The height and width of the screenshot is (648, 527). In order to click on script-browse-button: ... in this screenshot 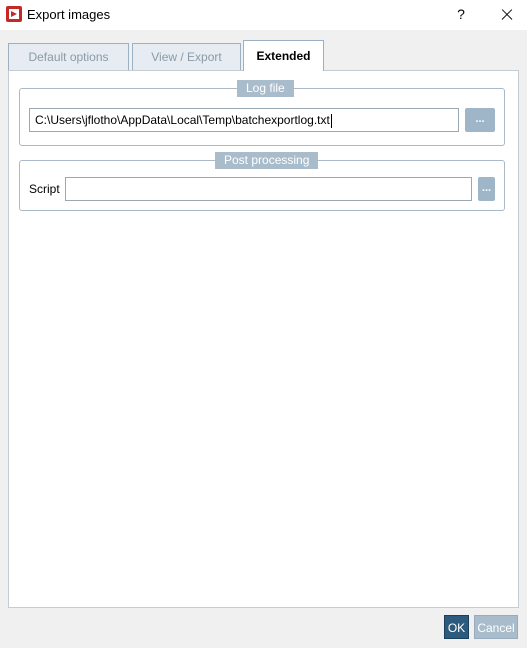, I will do `click(486, 189)`.